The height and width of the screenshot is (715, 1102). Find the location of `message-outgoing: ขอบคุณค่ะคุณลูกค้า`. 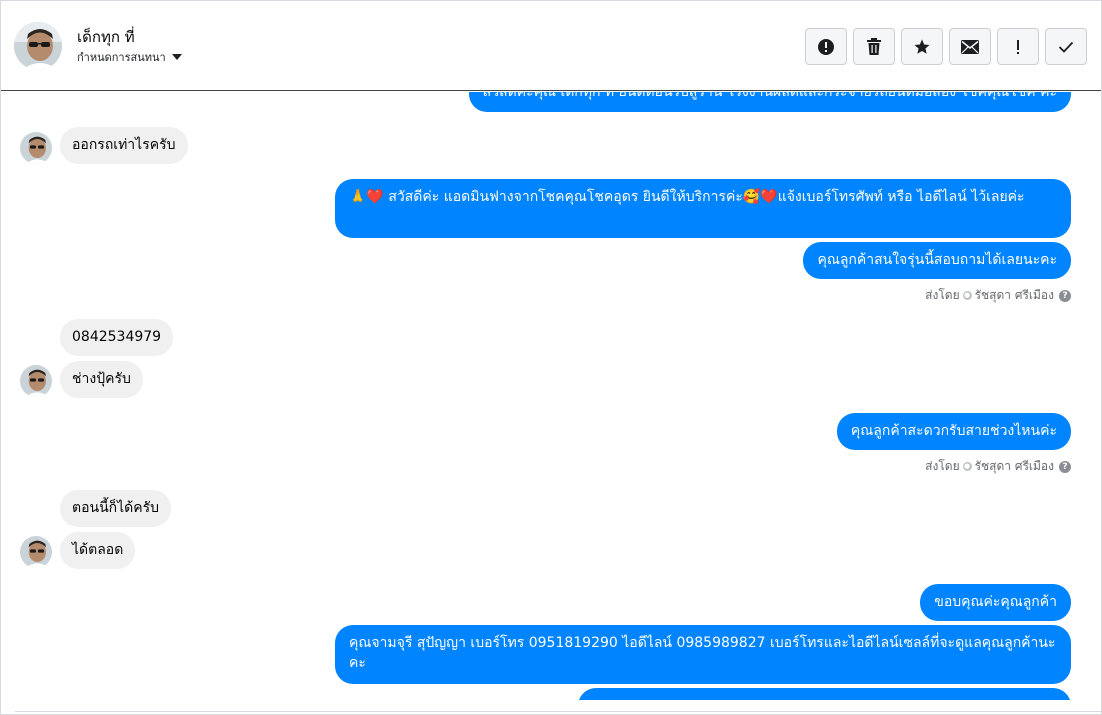

message-outgoing: ขอบคุณค่ะคุณลูกค้า is located at coordinates (995, 602).